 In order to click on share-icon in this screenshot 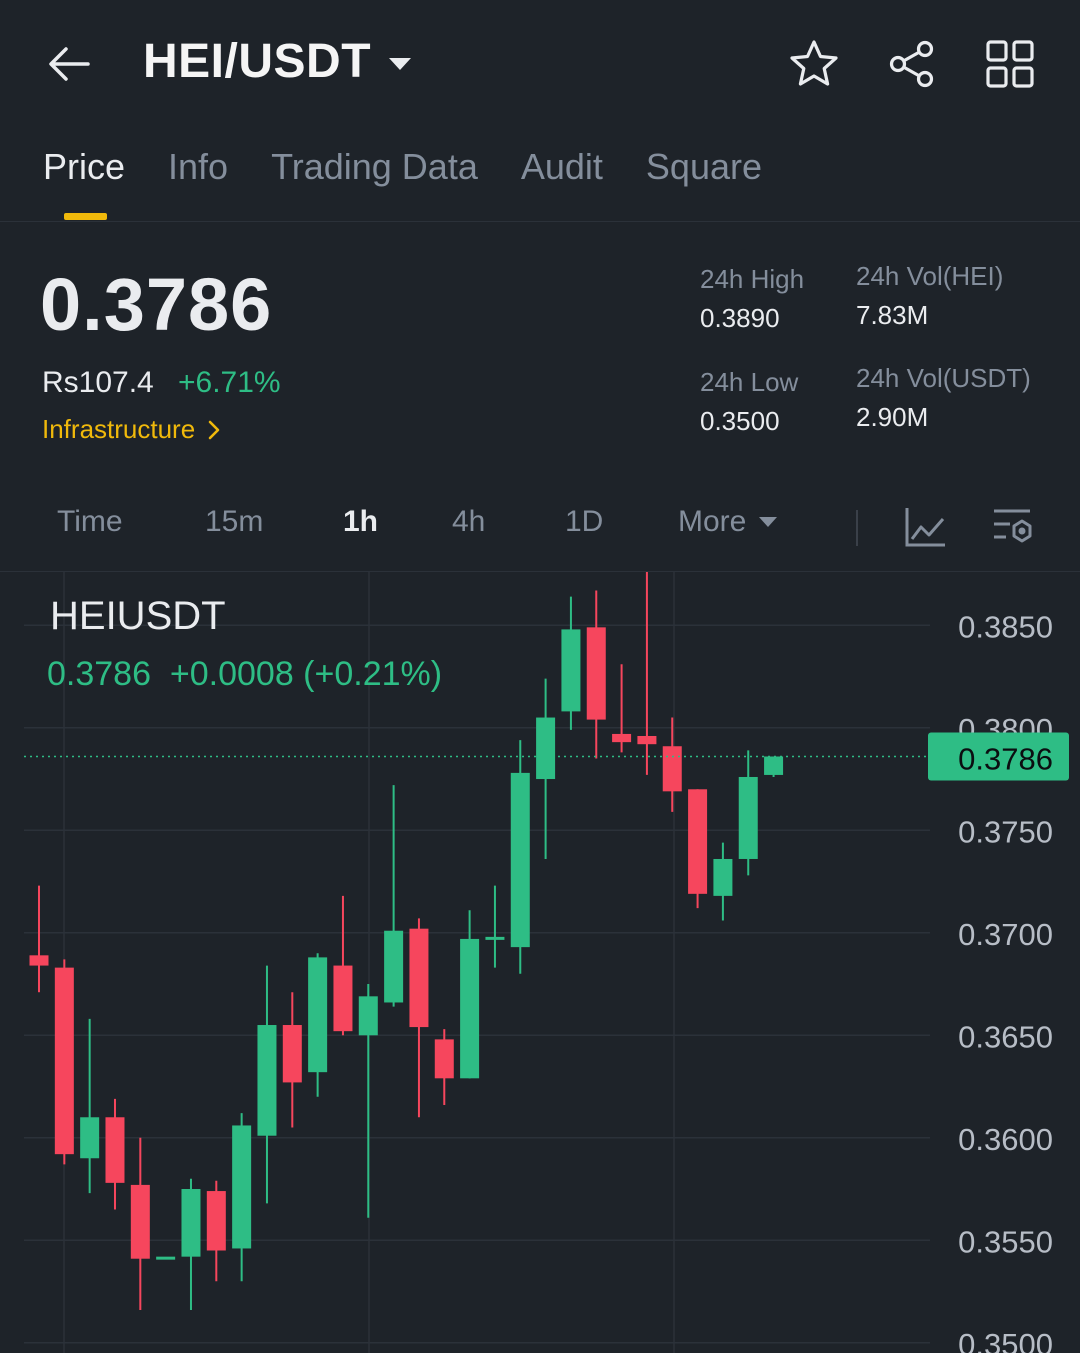, I will do `click(912, 64)`.